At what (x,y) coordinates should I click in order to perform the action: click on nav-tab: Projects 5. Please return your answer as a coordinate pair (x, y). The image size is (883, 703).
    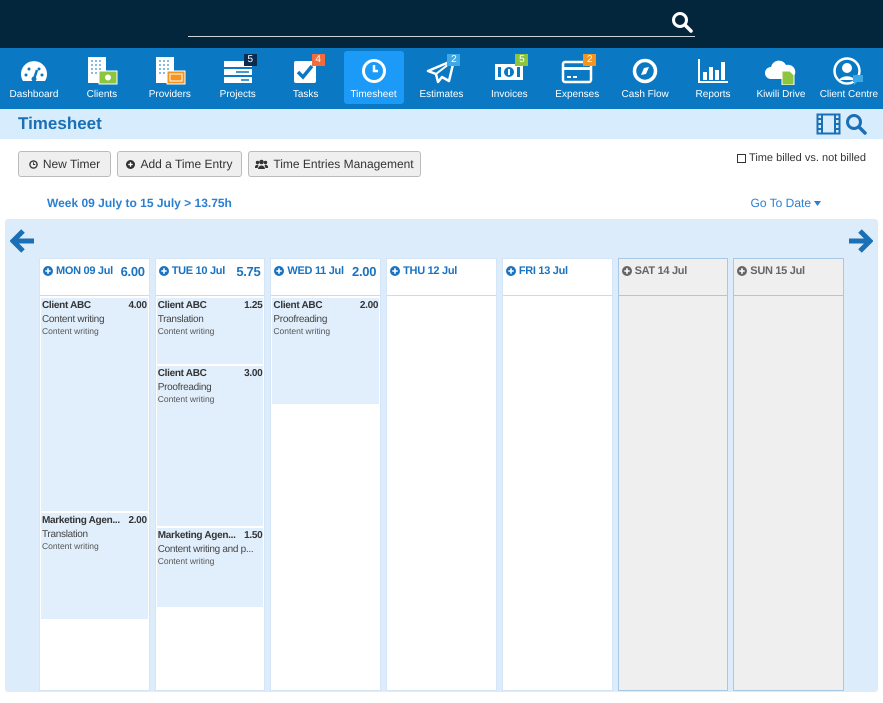
    Looking at the image, I should click on (238, 77).